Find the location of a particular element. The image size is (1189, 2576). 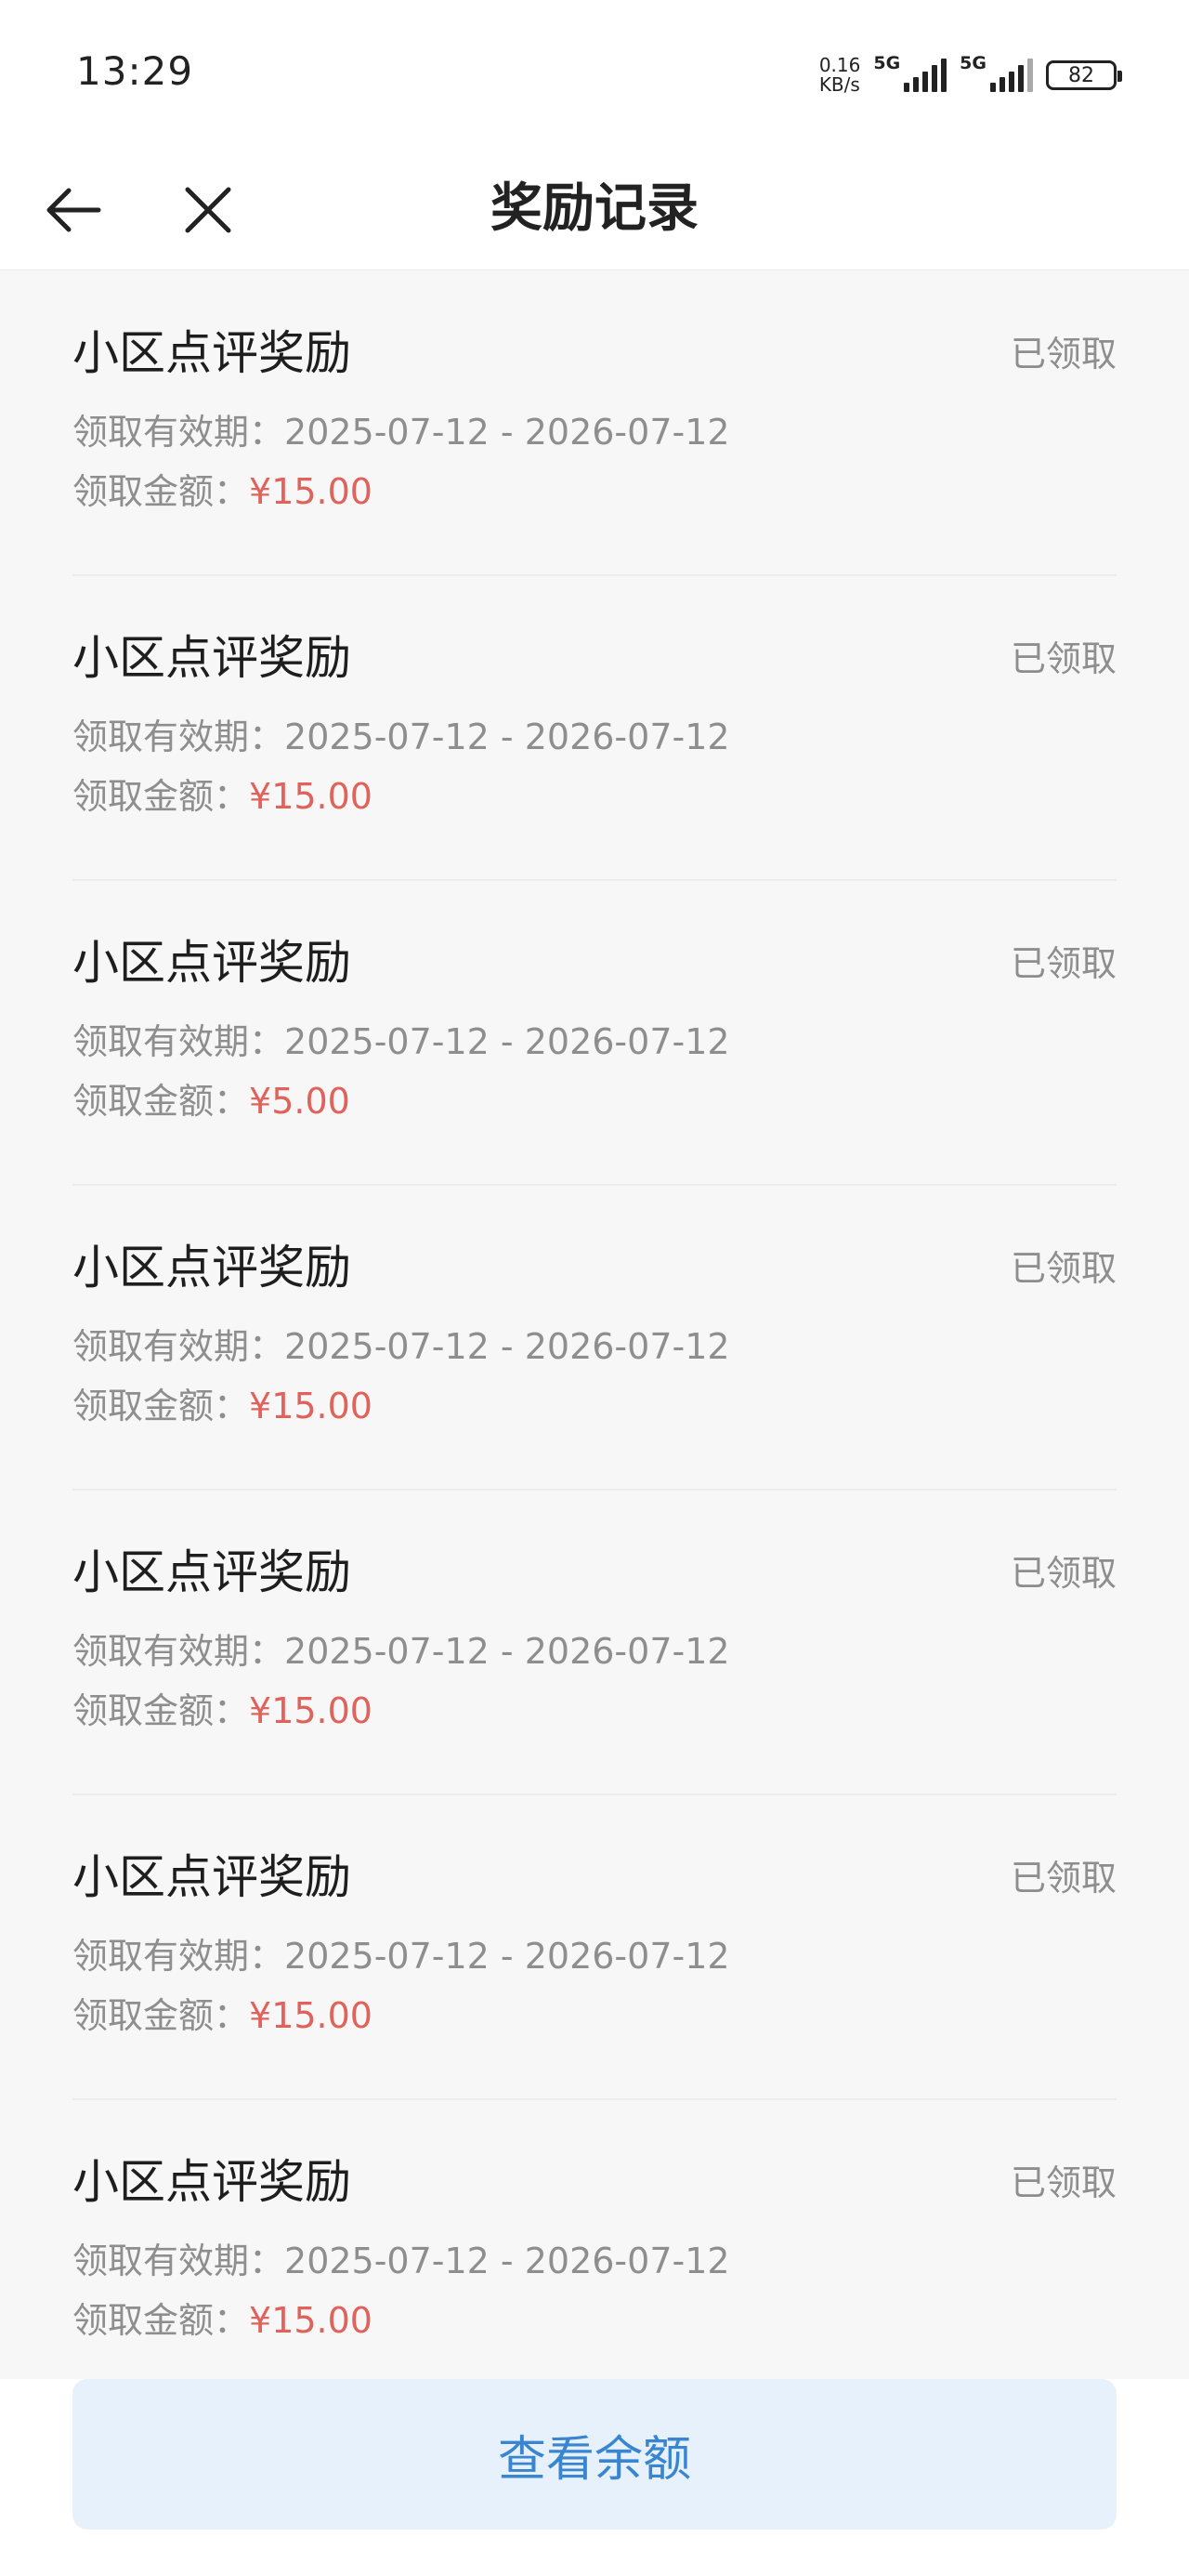

battery-icon: 82 is located at coordinates (1084, 75).